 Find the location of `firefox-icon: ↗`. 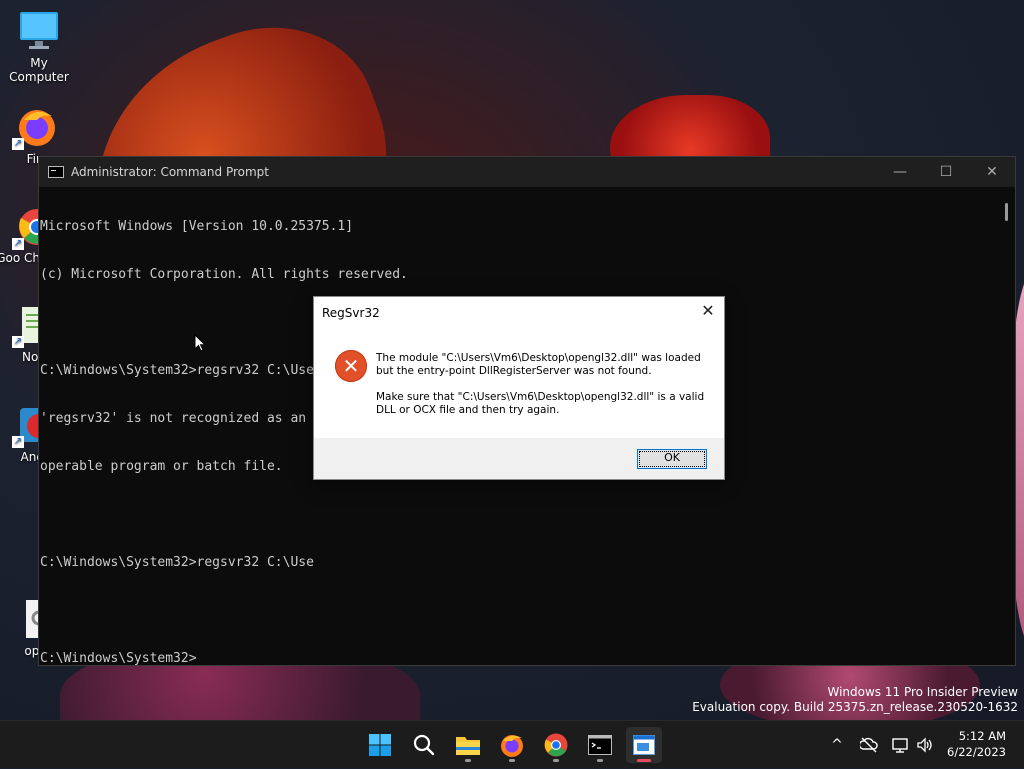

firefox-icon: ↗ is located at coordinates (35, 128).